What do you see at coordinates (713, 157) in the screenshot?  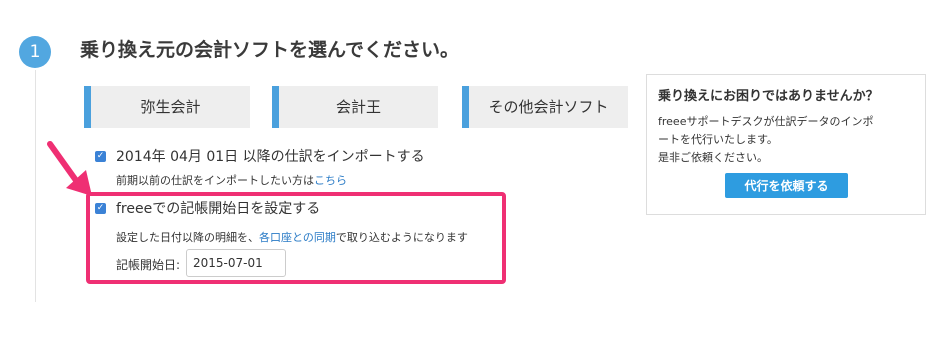 I see `help-text-line-3: 是非ご依頼ください。` at bounding box center [713, 157].